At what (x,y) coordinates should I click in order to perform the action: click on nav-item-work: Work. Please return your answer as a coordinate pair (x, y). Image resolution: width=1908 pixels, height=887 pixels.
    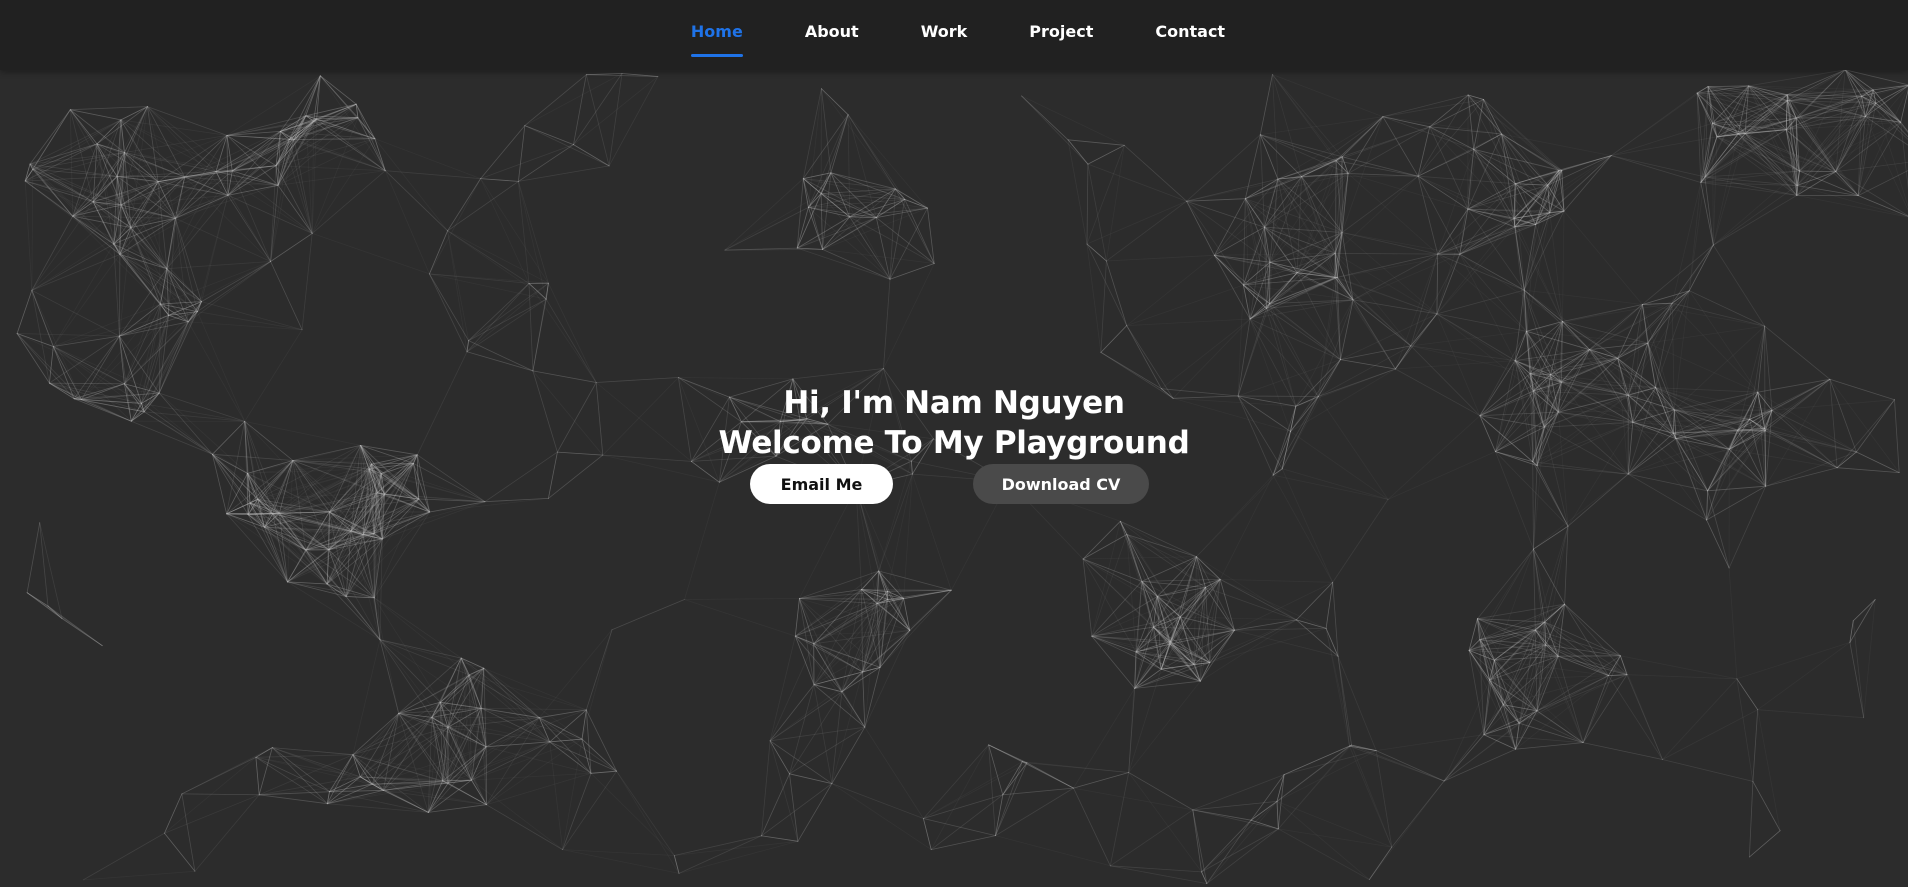
    Looking at the image, I should click on (944, 34).